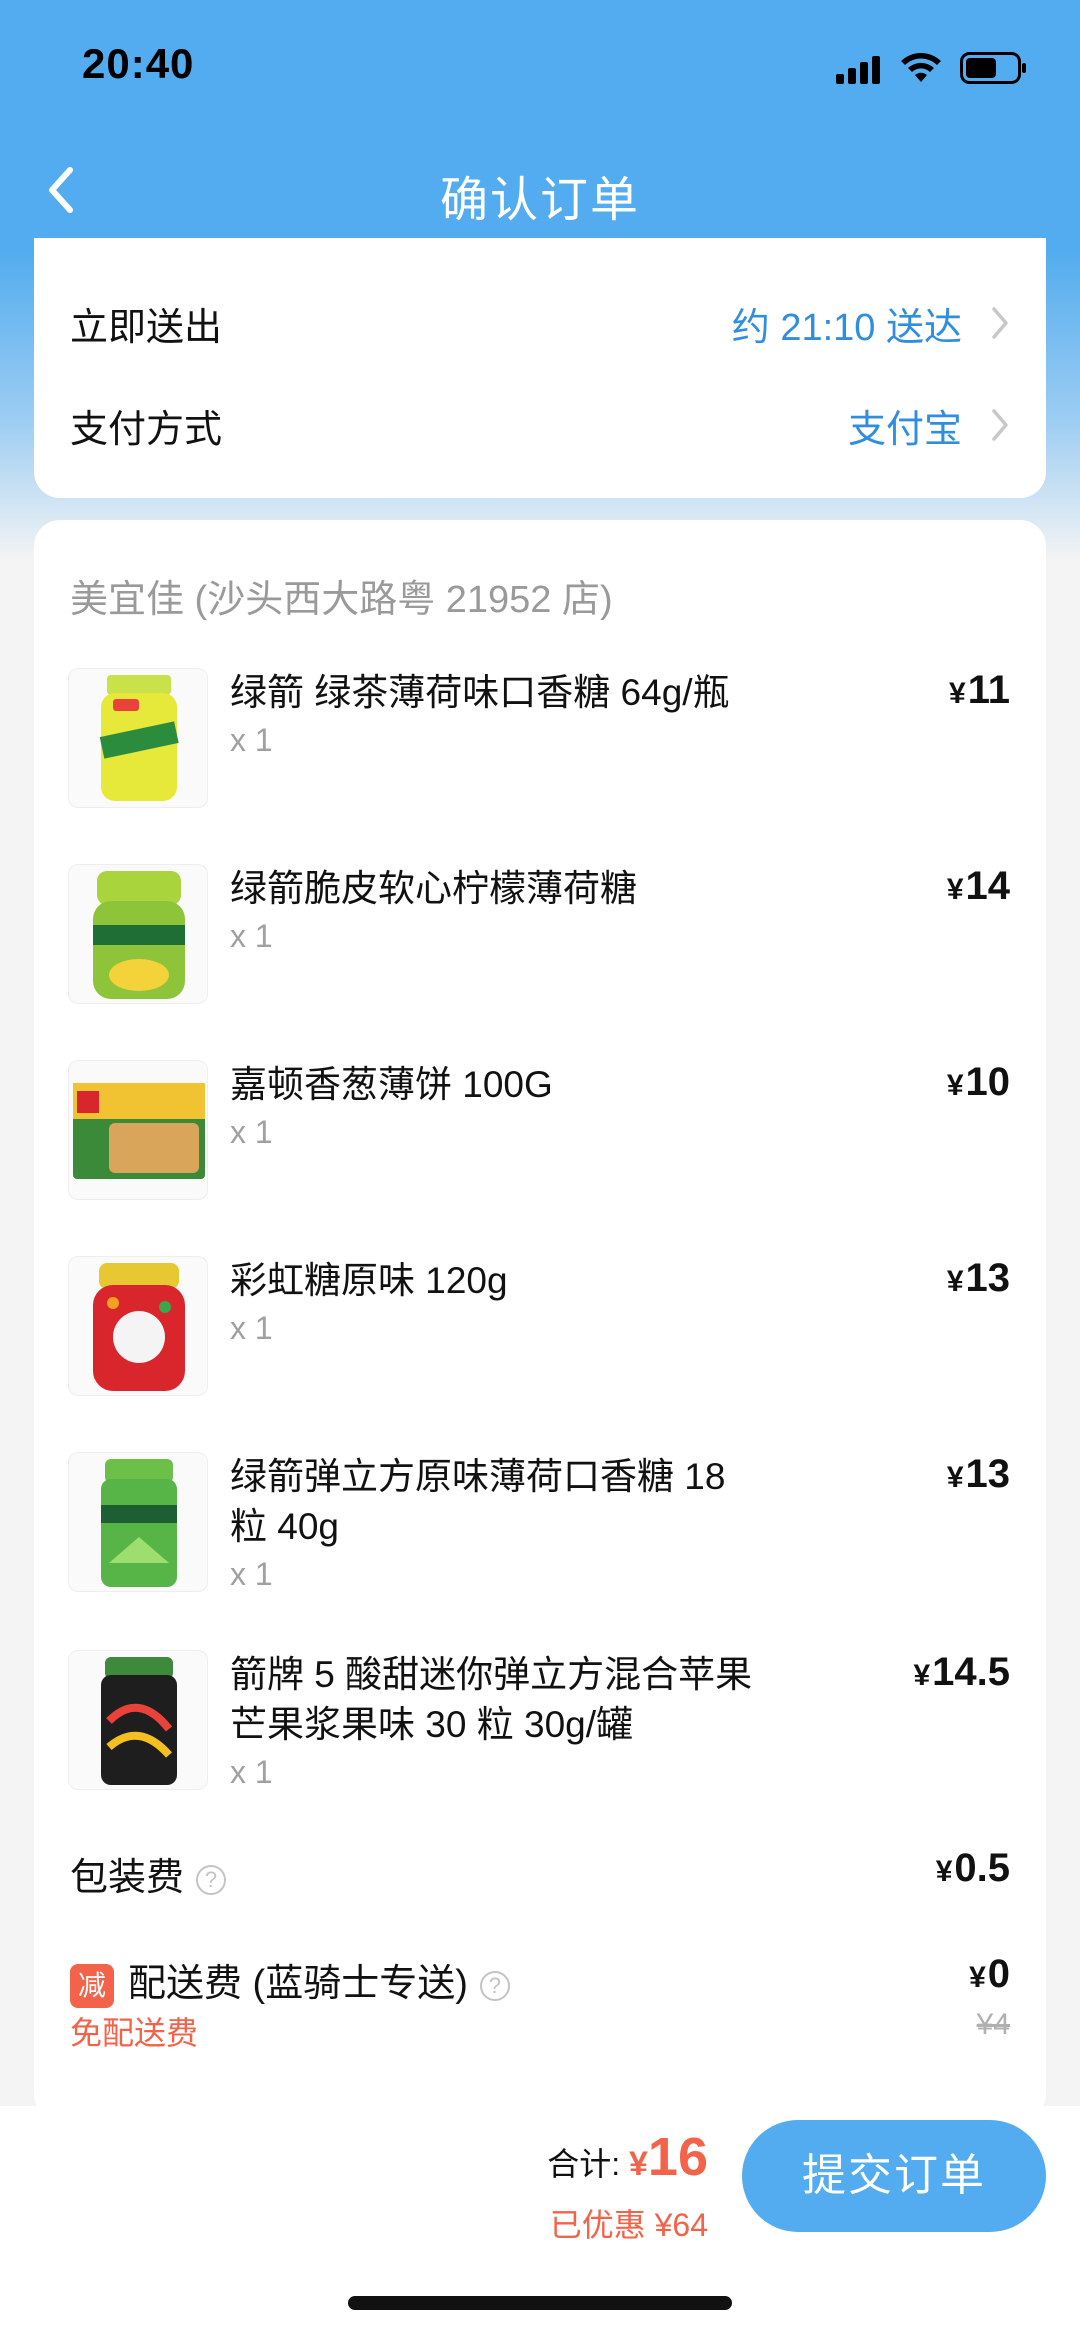 Image resolution: width=1080 pixels, height=2337 pixels. I want to click on submit-order-button: 提交订单, so click(894, 2176).